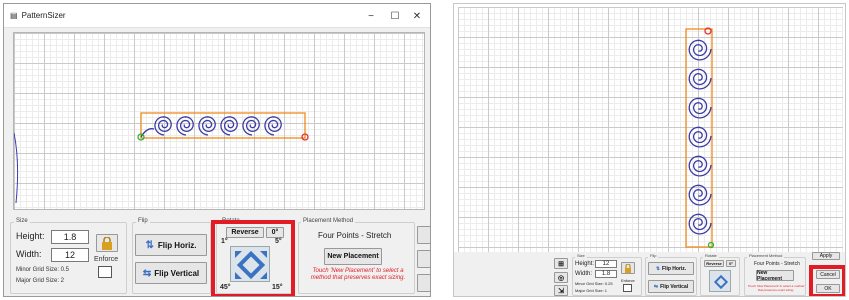 This screenshot has height=300, width=849. I want to click on minor-grid-size: Minor Grid Size: 0.5, so click(43, 270).